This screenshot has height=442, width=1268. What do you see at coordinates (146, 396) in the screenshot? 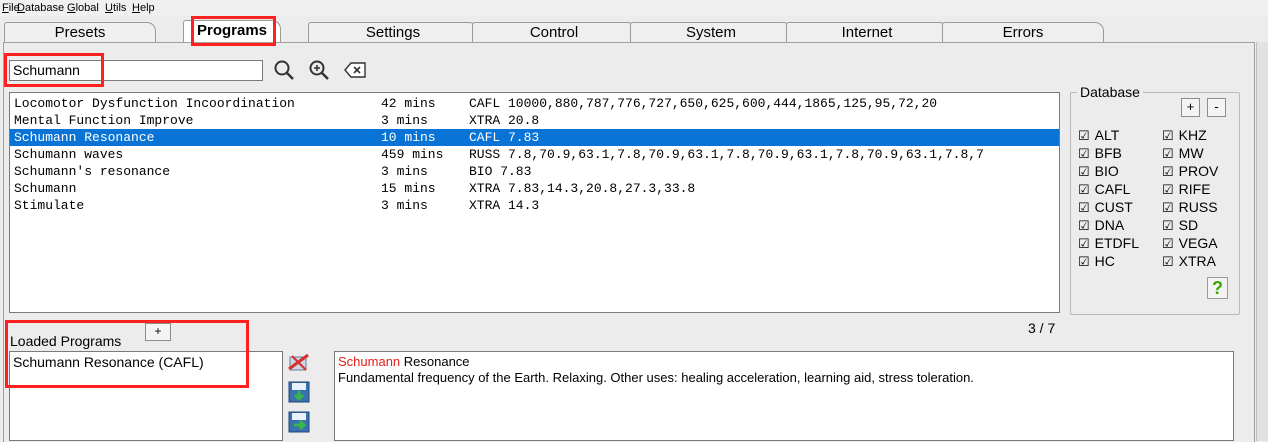
I see `loaded-programs-list: Schumann Resonance (CAFL)` at bounding box center [146, 396].